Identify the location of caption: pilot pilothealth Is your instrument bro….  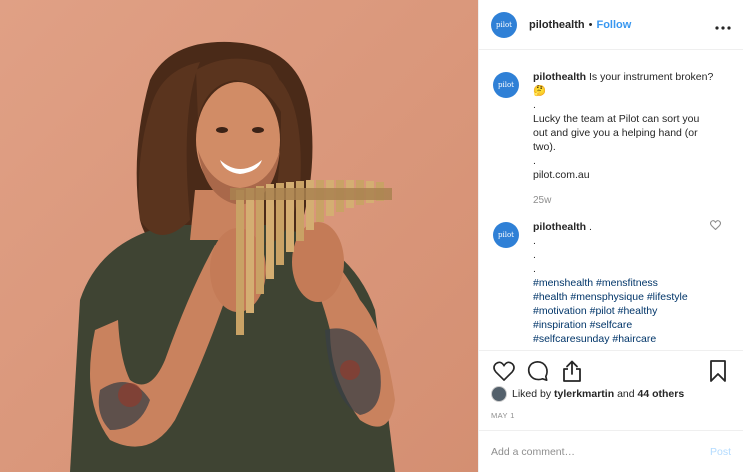
(611, 133).